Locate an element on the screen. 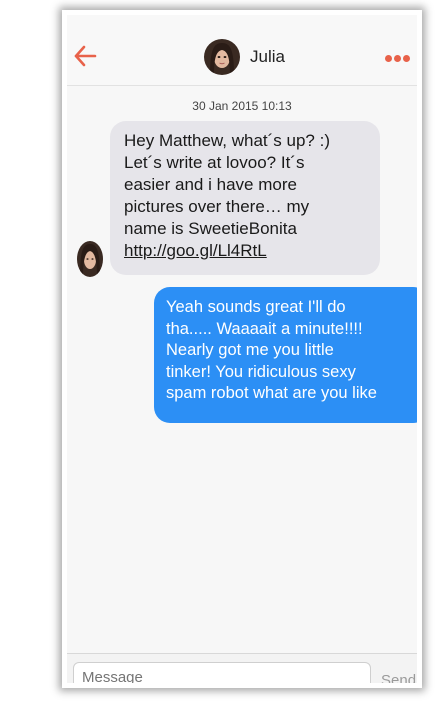  sender-avatar is located at coordinates (90, 259).